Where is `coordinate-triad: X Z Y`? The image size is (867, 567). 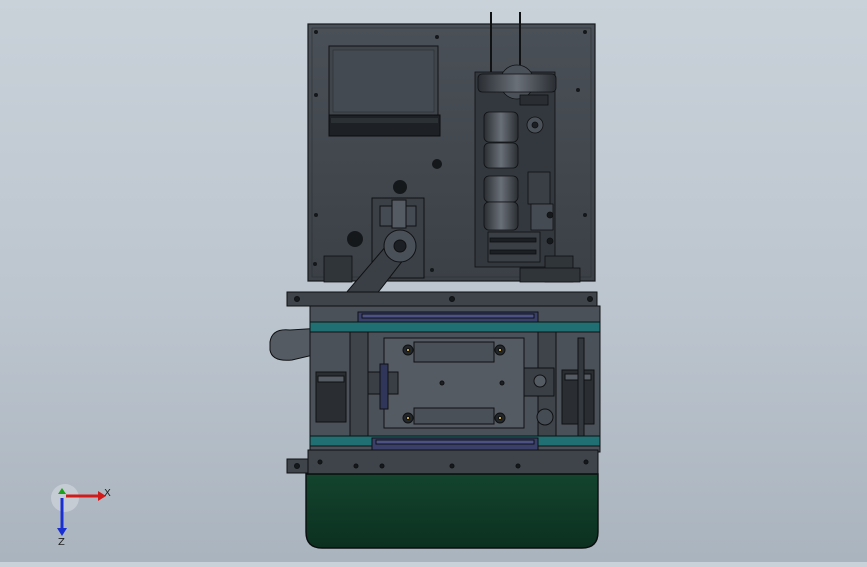 coordinate-triad: X Z Y is located at coordinates (81, 516).